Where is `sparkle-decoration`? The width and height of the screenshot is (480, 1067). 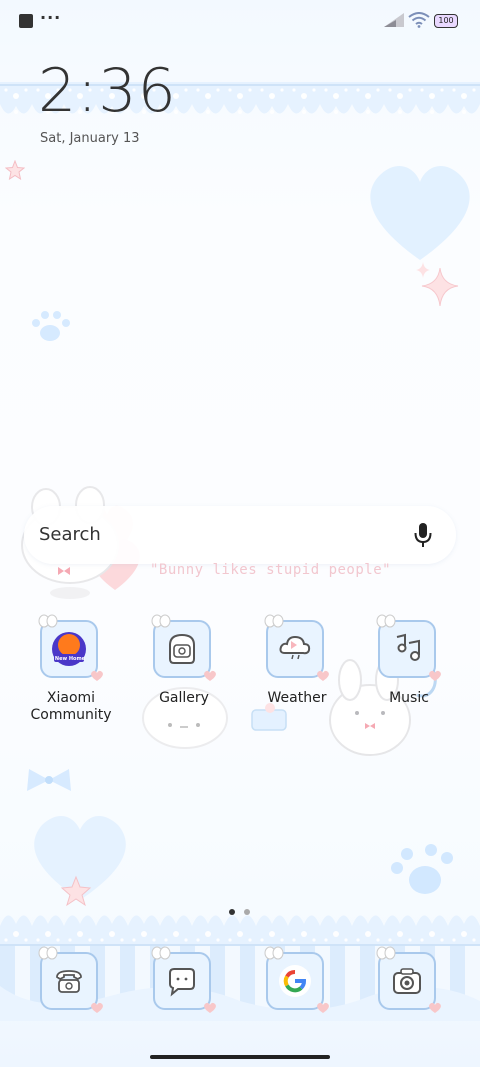
sparkle-decoration is located at coordinates (437, 284).